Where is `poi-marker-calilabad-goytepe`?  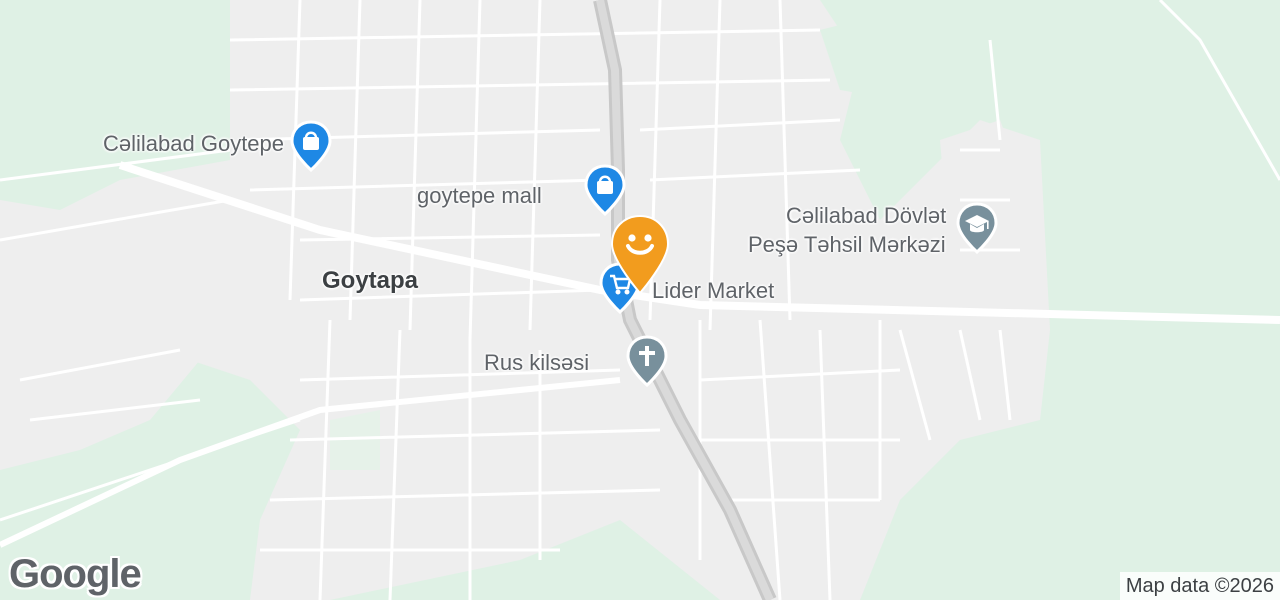 poi-marker-calilabad-goytepe is located at coordinates (311, 147).